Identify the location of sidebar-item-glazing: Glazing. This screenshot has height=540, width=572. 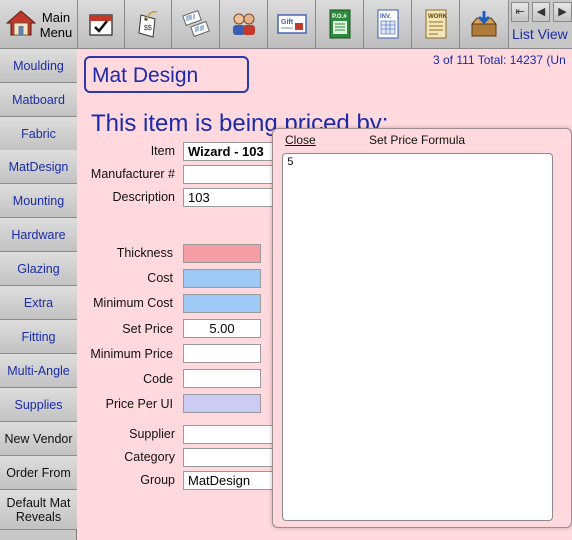
(38, 269).